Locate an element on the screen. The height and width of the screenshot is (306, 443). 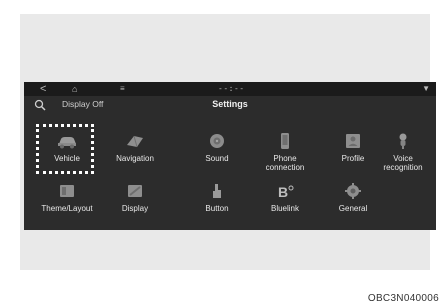
figure-code: OBC3N040006 is located at coordinates (403, 298).